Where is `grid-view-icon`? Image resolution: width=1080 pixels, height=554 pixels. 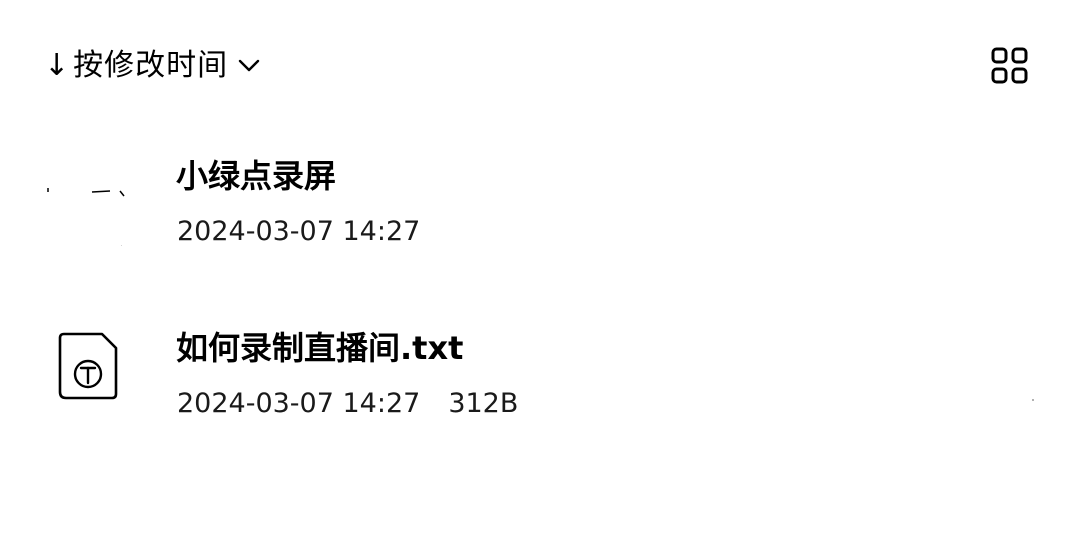
grid-view-icon is located at coordinates (1010, 66).